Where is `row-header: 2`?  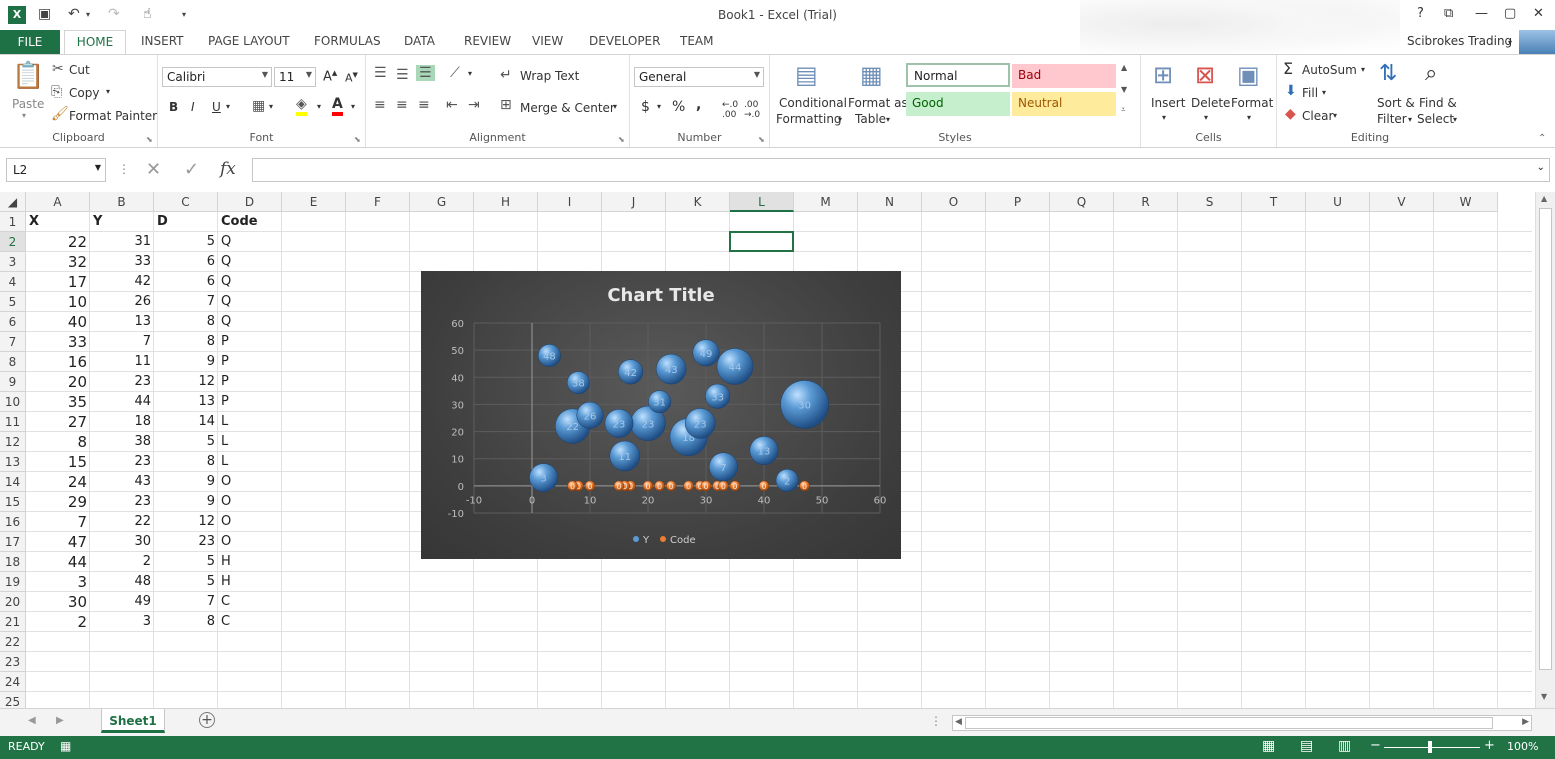 row-header: 2 is located at coordinates (13, 242).